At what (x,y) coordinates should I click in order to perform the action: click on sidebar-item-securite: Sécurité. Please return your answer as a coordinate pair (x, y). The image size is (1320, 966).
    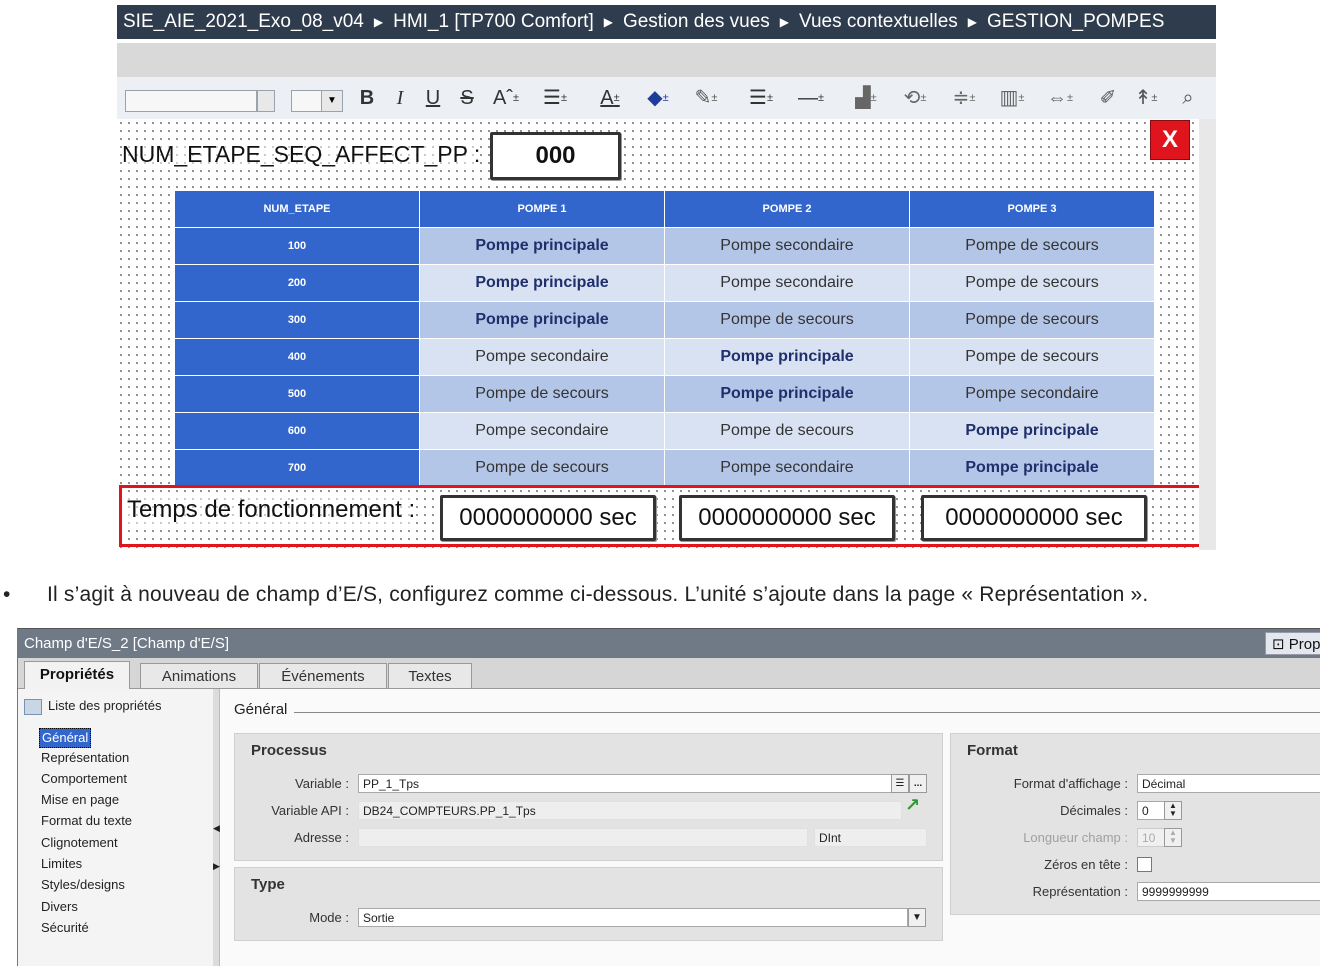
    Looking at the image, I should click on (65, 928).